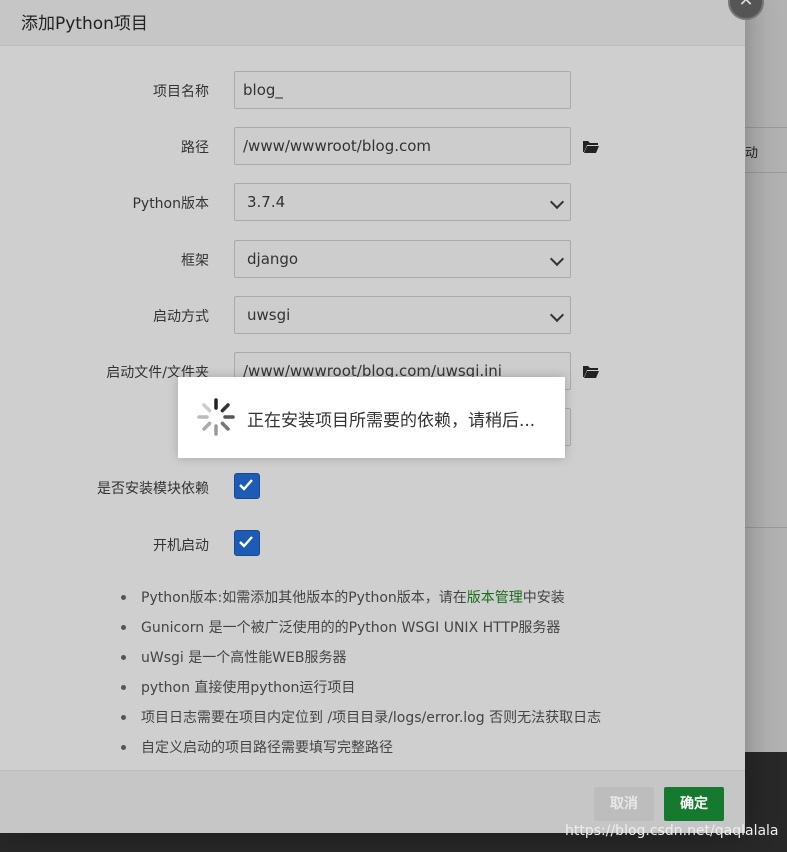  I want to click on spinner-icon, so click(216, 417).